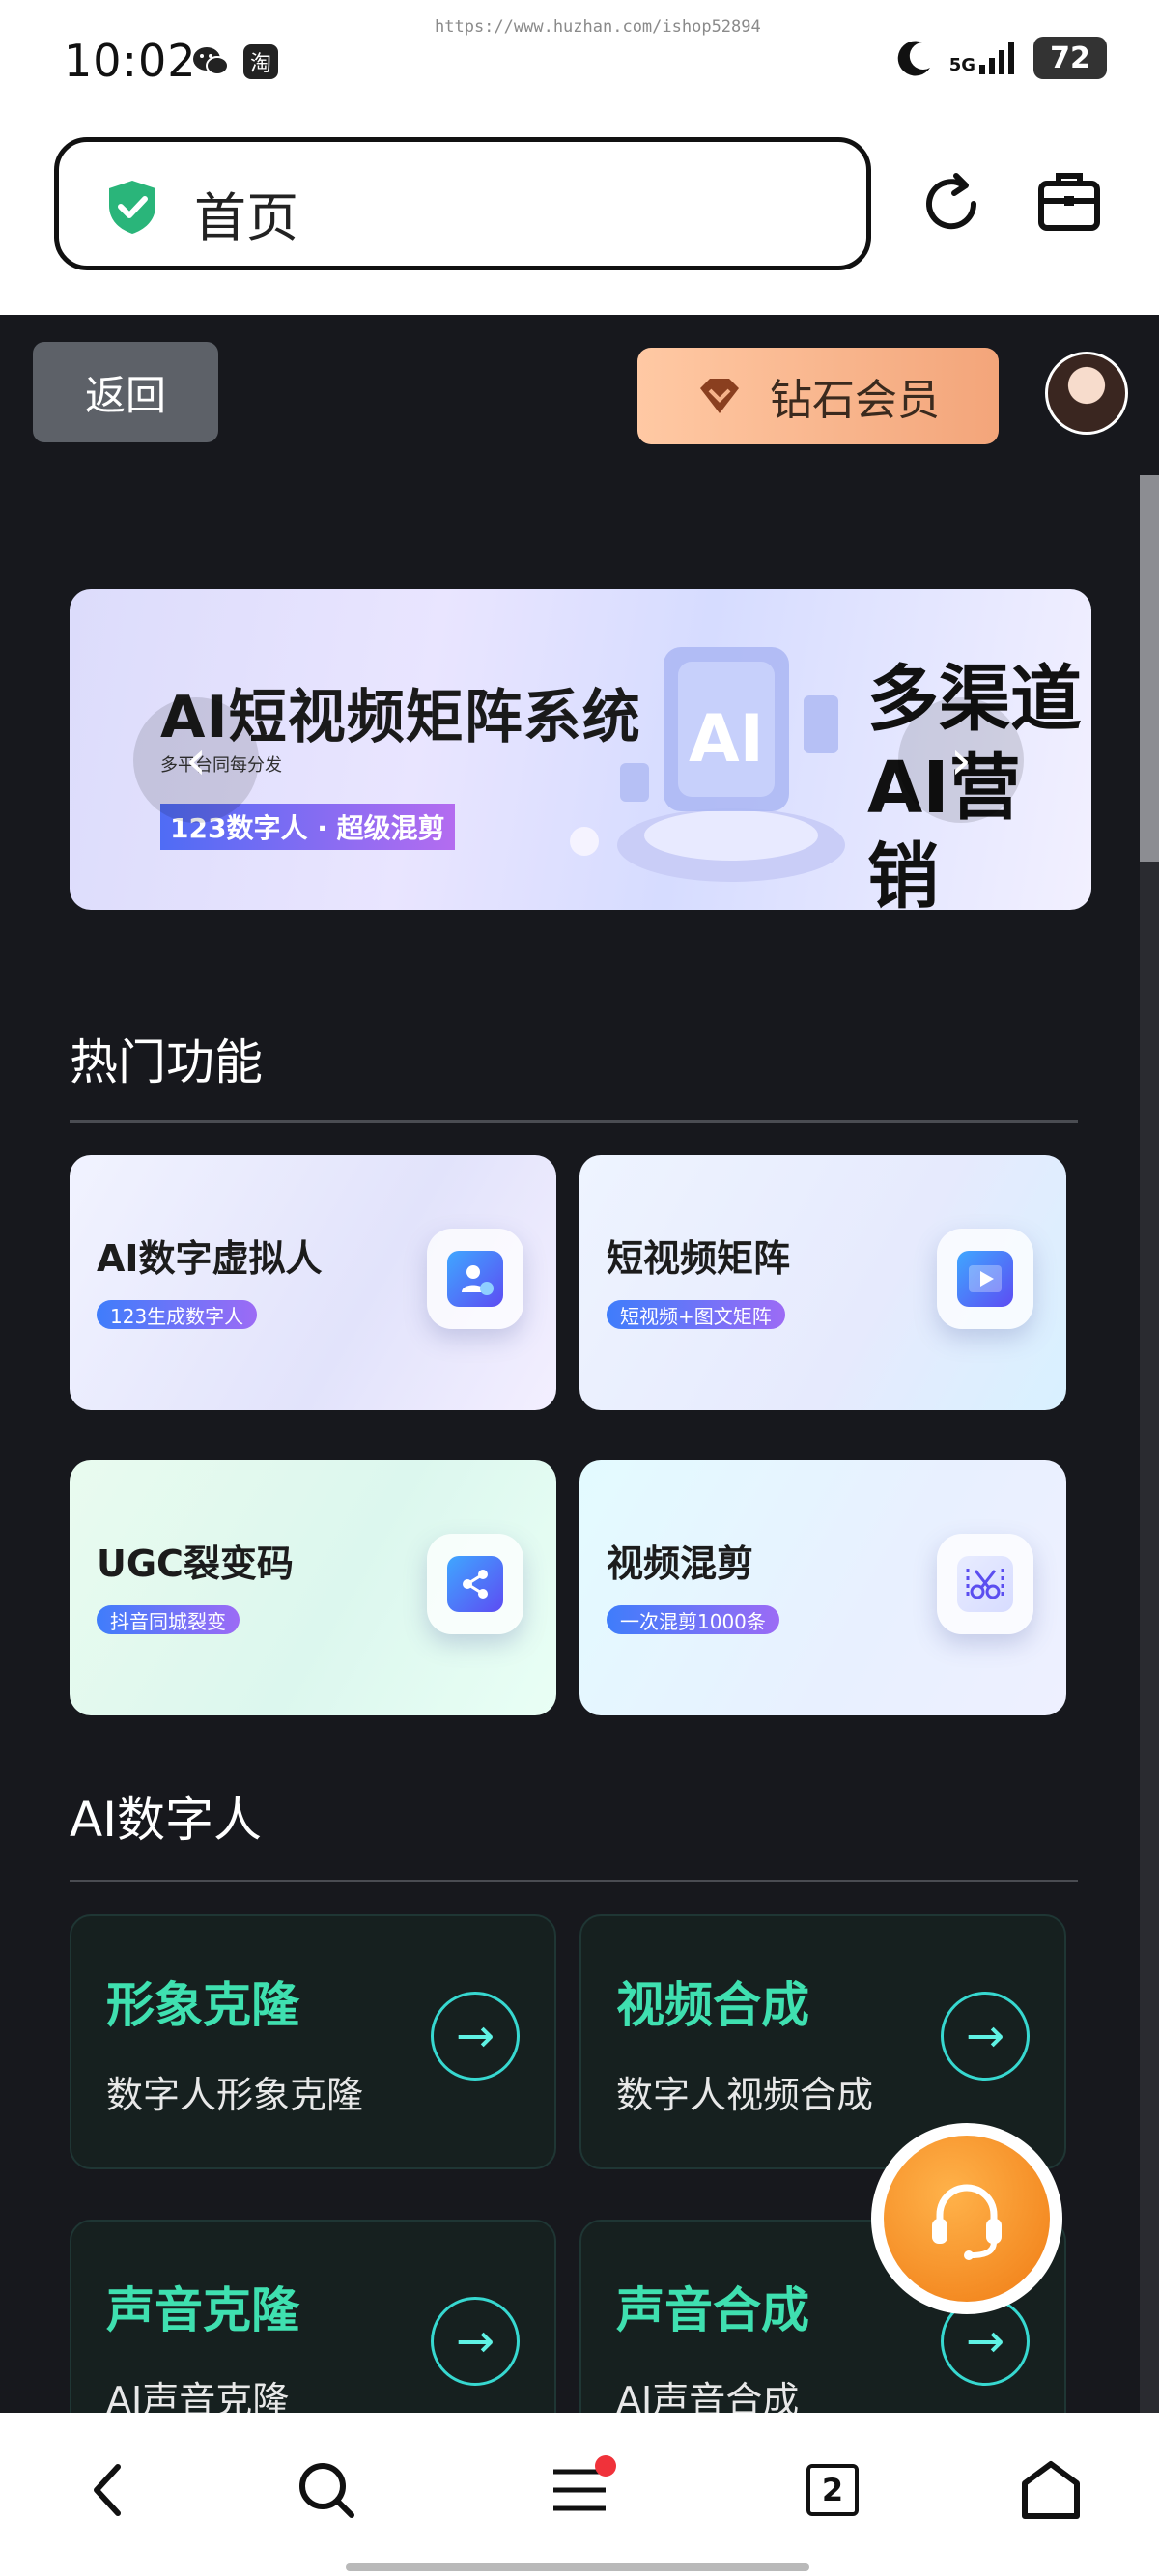  What do you see at coordinates (246, 217) in the screenshot?
I see `address-text: 首页` at bounding box center [246, 217].